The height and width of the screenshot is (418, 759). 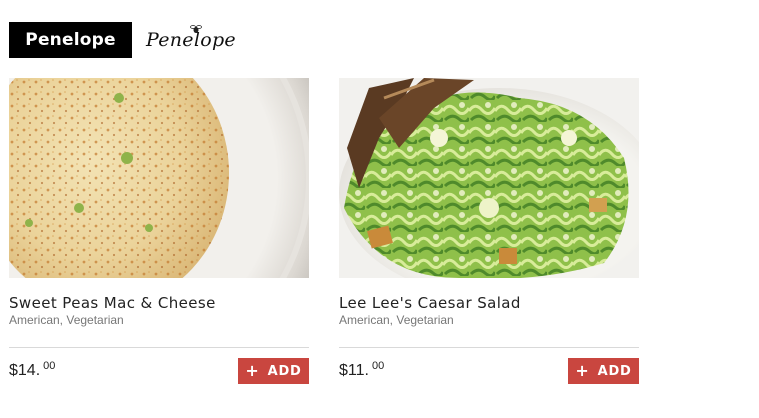 What do you see at coordinates (70, 40) in the screenshot?
I see `restaurant-name-badge: Penelope` at bounding box center [70, 40].